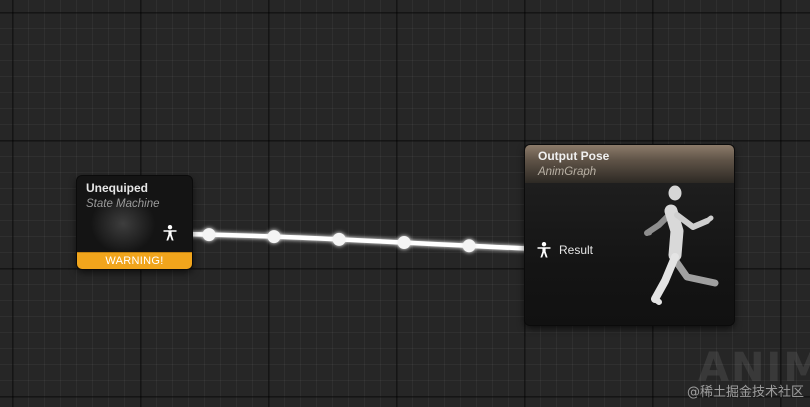 The width and height of the screenshot is (810, 407). Describe the element at coordinates (745, 392) in the screenshot. I see `watermark-site-text: @稀土掘金技术社区` at that location.